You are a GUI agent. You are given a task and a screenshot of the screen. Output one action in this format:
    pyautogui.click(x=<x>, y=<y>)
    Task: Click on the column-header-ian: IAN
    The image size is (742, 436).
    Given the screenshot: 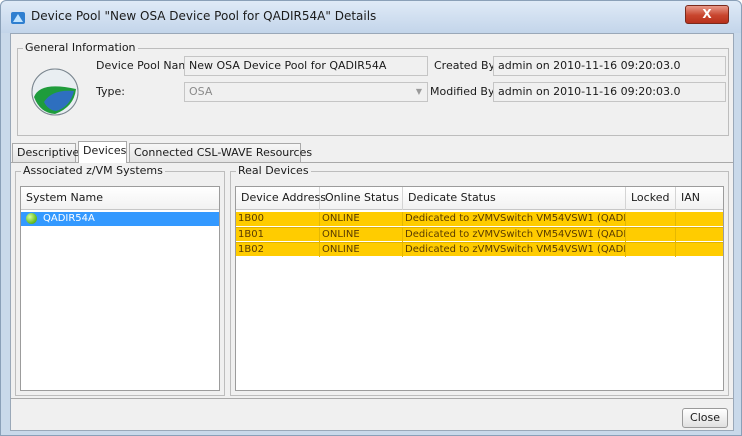 What is the action you would take?
    pyautogui.click(x=699, y=198)
    